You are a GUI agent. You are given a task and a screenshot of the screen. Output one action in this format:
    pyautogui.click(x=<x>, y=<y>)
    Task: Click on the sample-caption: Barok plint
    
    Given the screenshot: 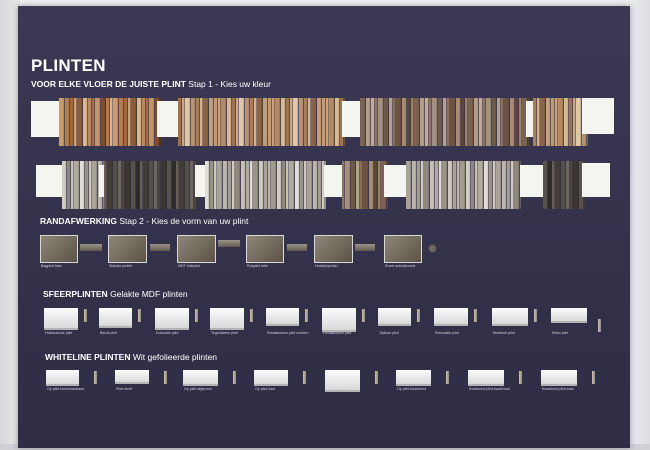 What is the action you would take?
    pyautogui.click(x=108, y=333)
    